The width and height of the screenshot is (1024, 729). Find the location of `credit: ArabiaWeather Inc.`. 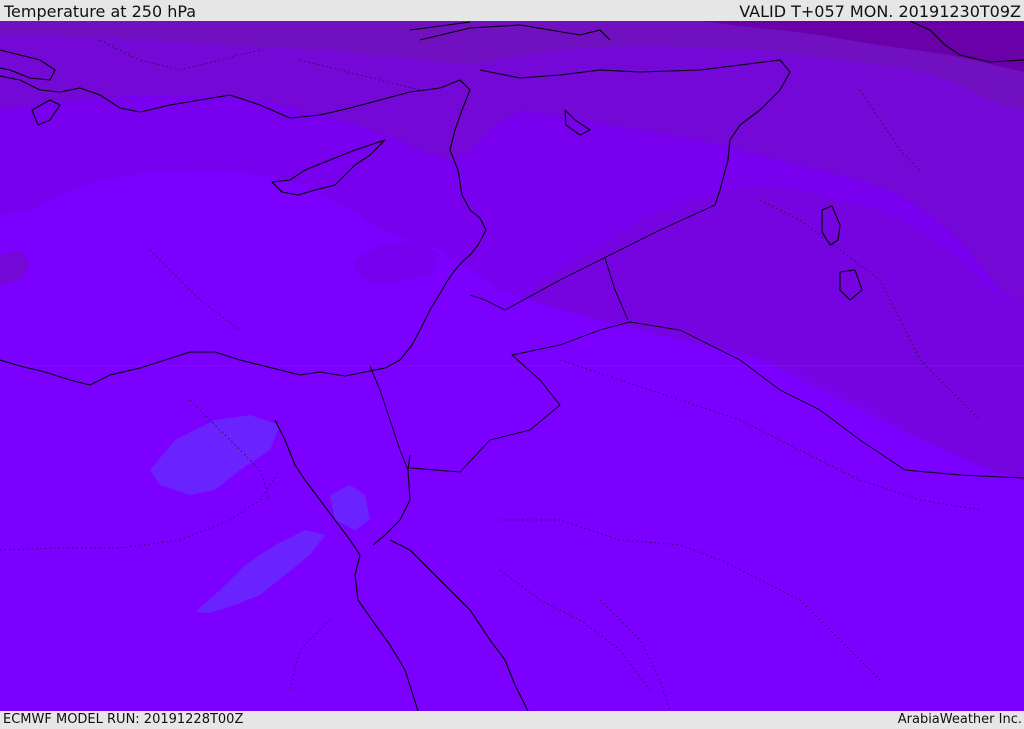

credit: ArabiaWeather Inc. is located at coordinates (959, 719).